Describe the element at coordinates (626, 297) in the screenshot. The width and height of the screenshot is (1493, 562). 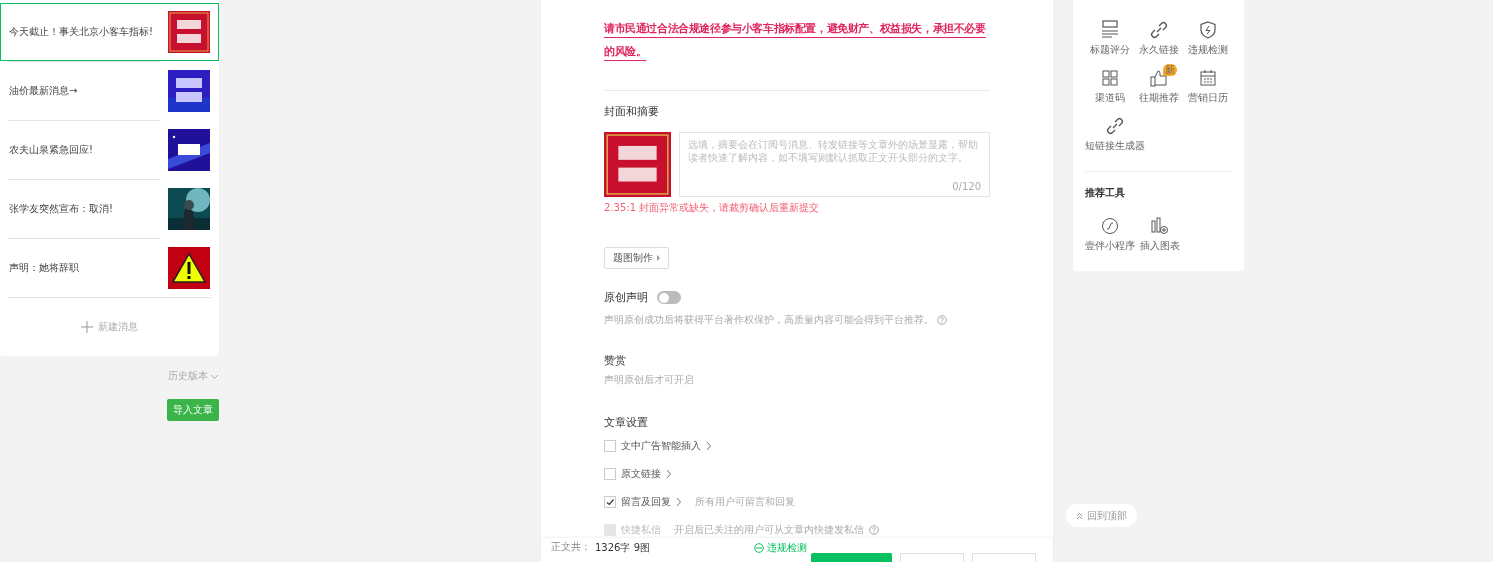
I see `section-title: 原创声明` at that location.